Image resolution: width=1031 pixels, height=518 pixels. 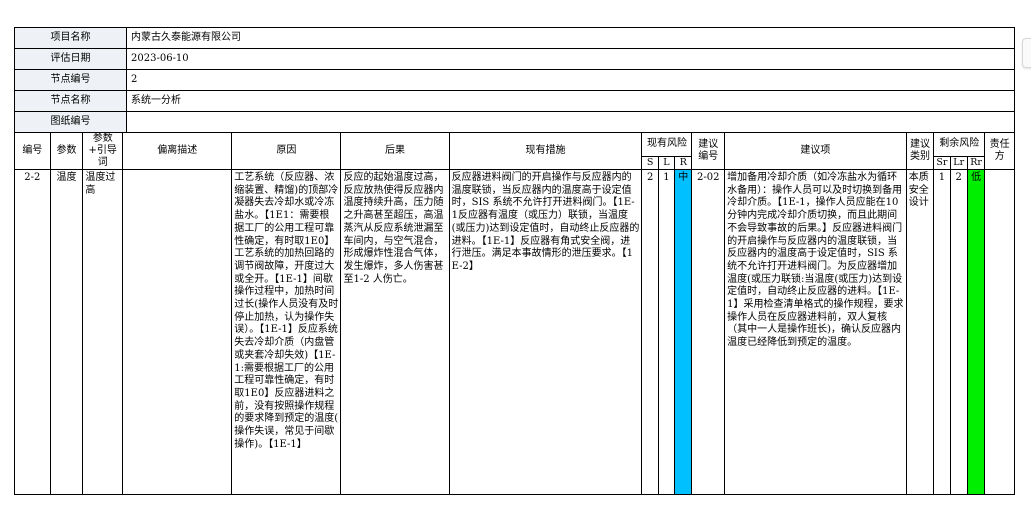 What do you see at coordinates (920, 151) in the screenshot?
I see `header-recommendation-type: 建议类别` at bounding box center [920, 151].